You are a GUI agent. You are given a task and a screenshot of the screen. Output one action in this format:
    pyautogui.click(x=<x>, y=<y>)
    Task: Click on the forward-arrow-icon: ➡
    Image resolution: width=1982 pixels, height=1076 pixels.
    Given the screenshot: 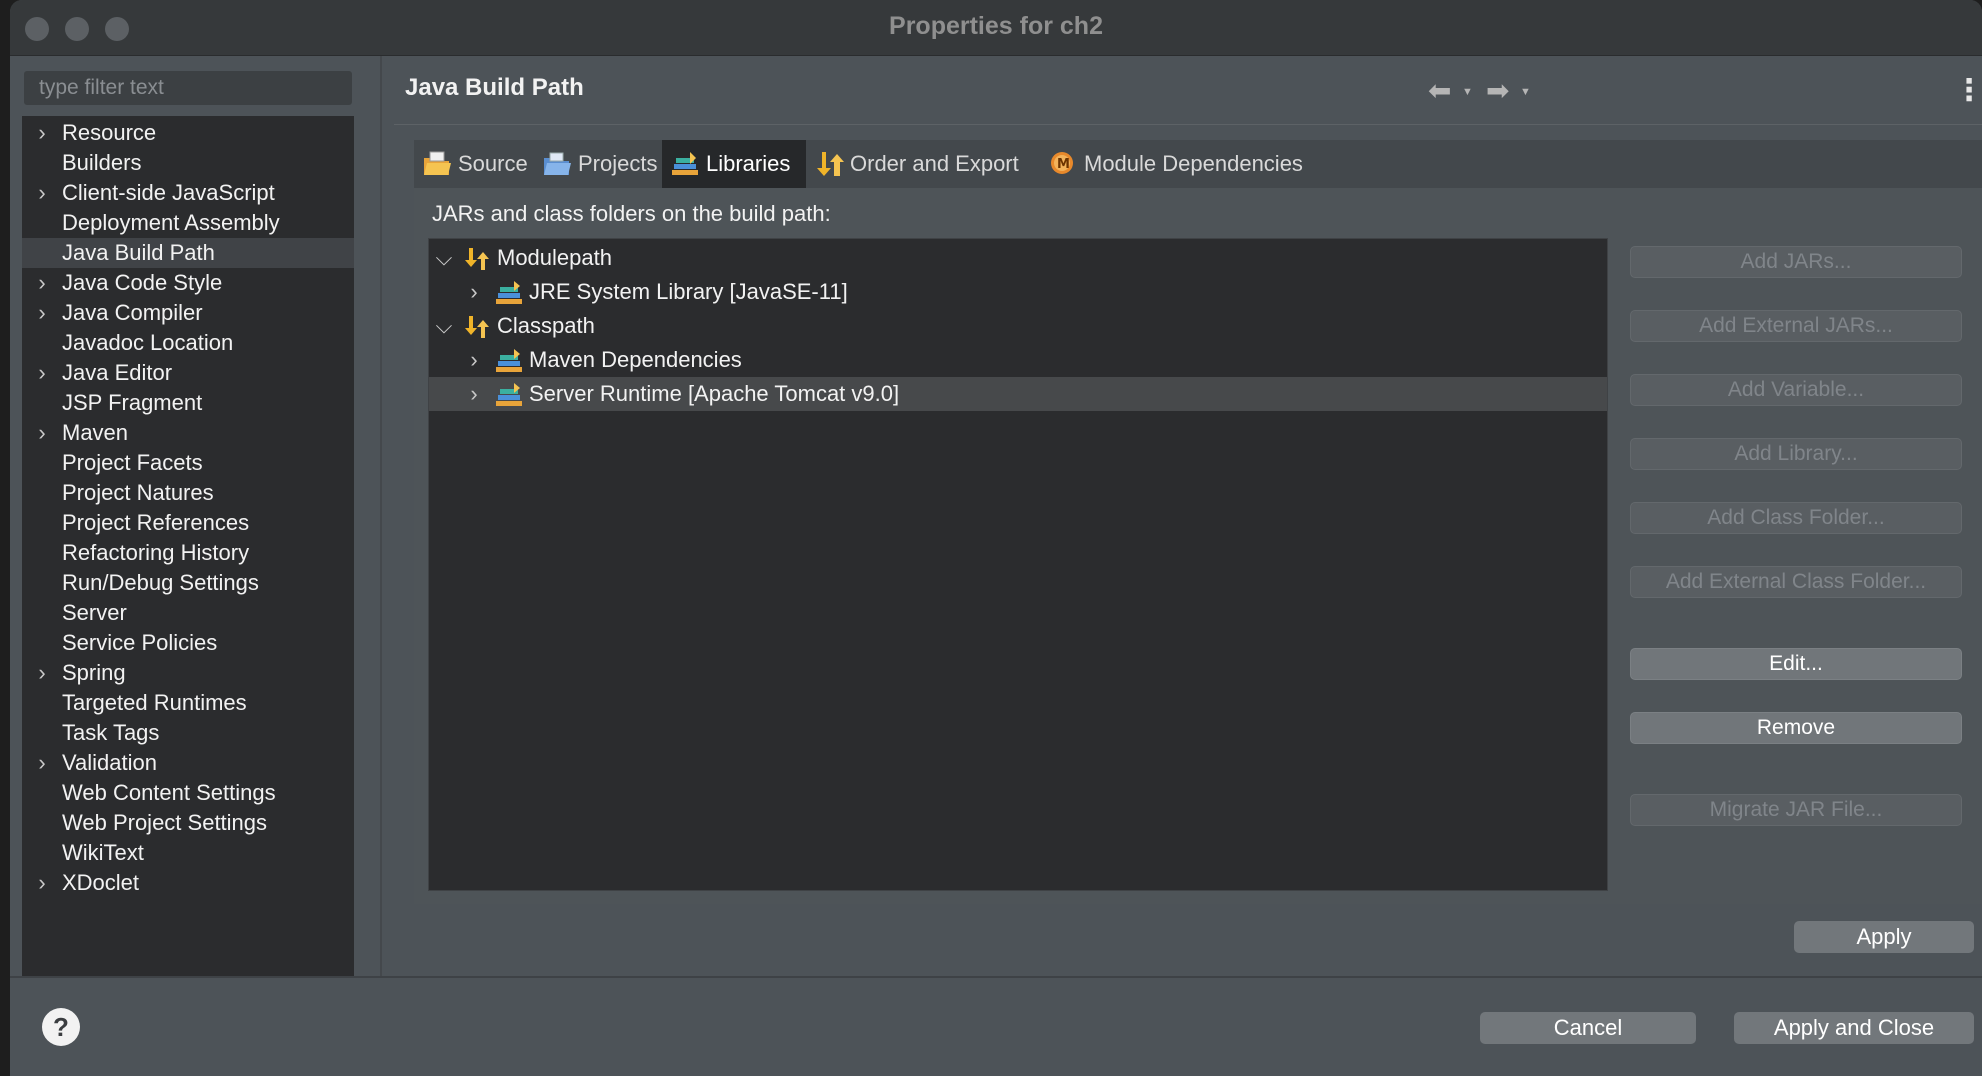 What is the action you would take?
    pyautogui.click(x=1497, y=91)
    